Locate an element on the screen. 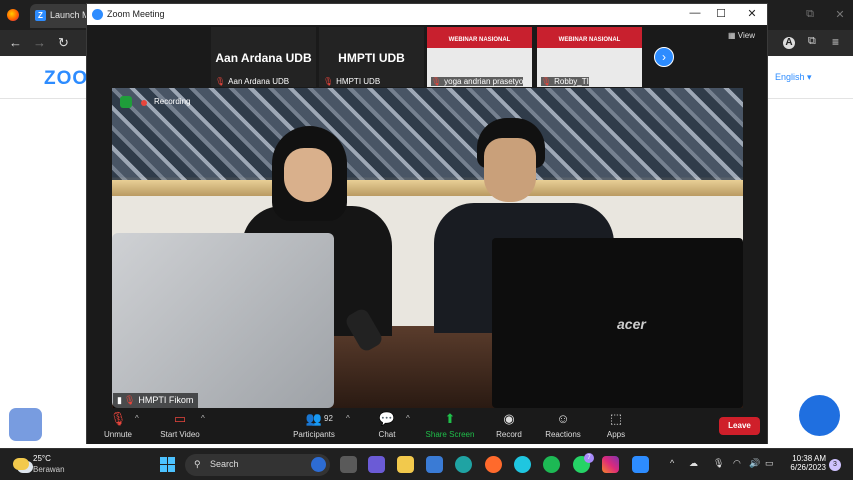  task-view-icon is located at coordinates (348, 464).